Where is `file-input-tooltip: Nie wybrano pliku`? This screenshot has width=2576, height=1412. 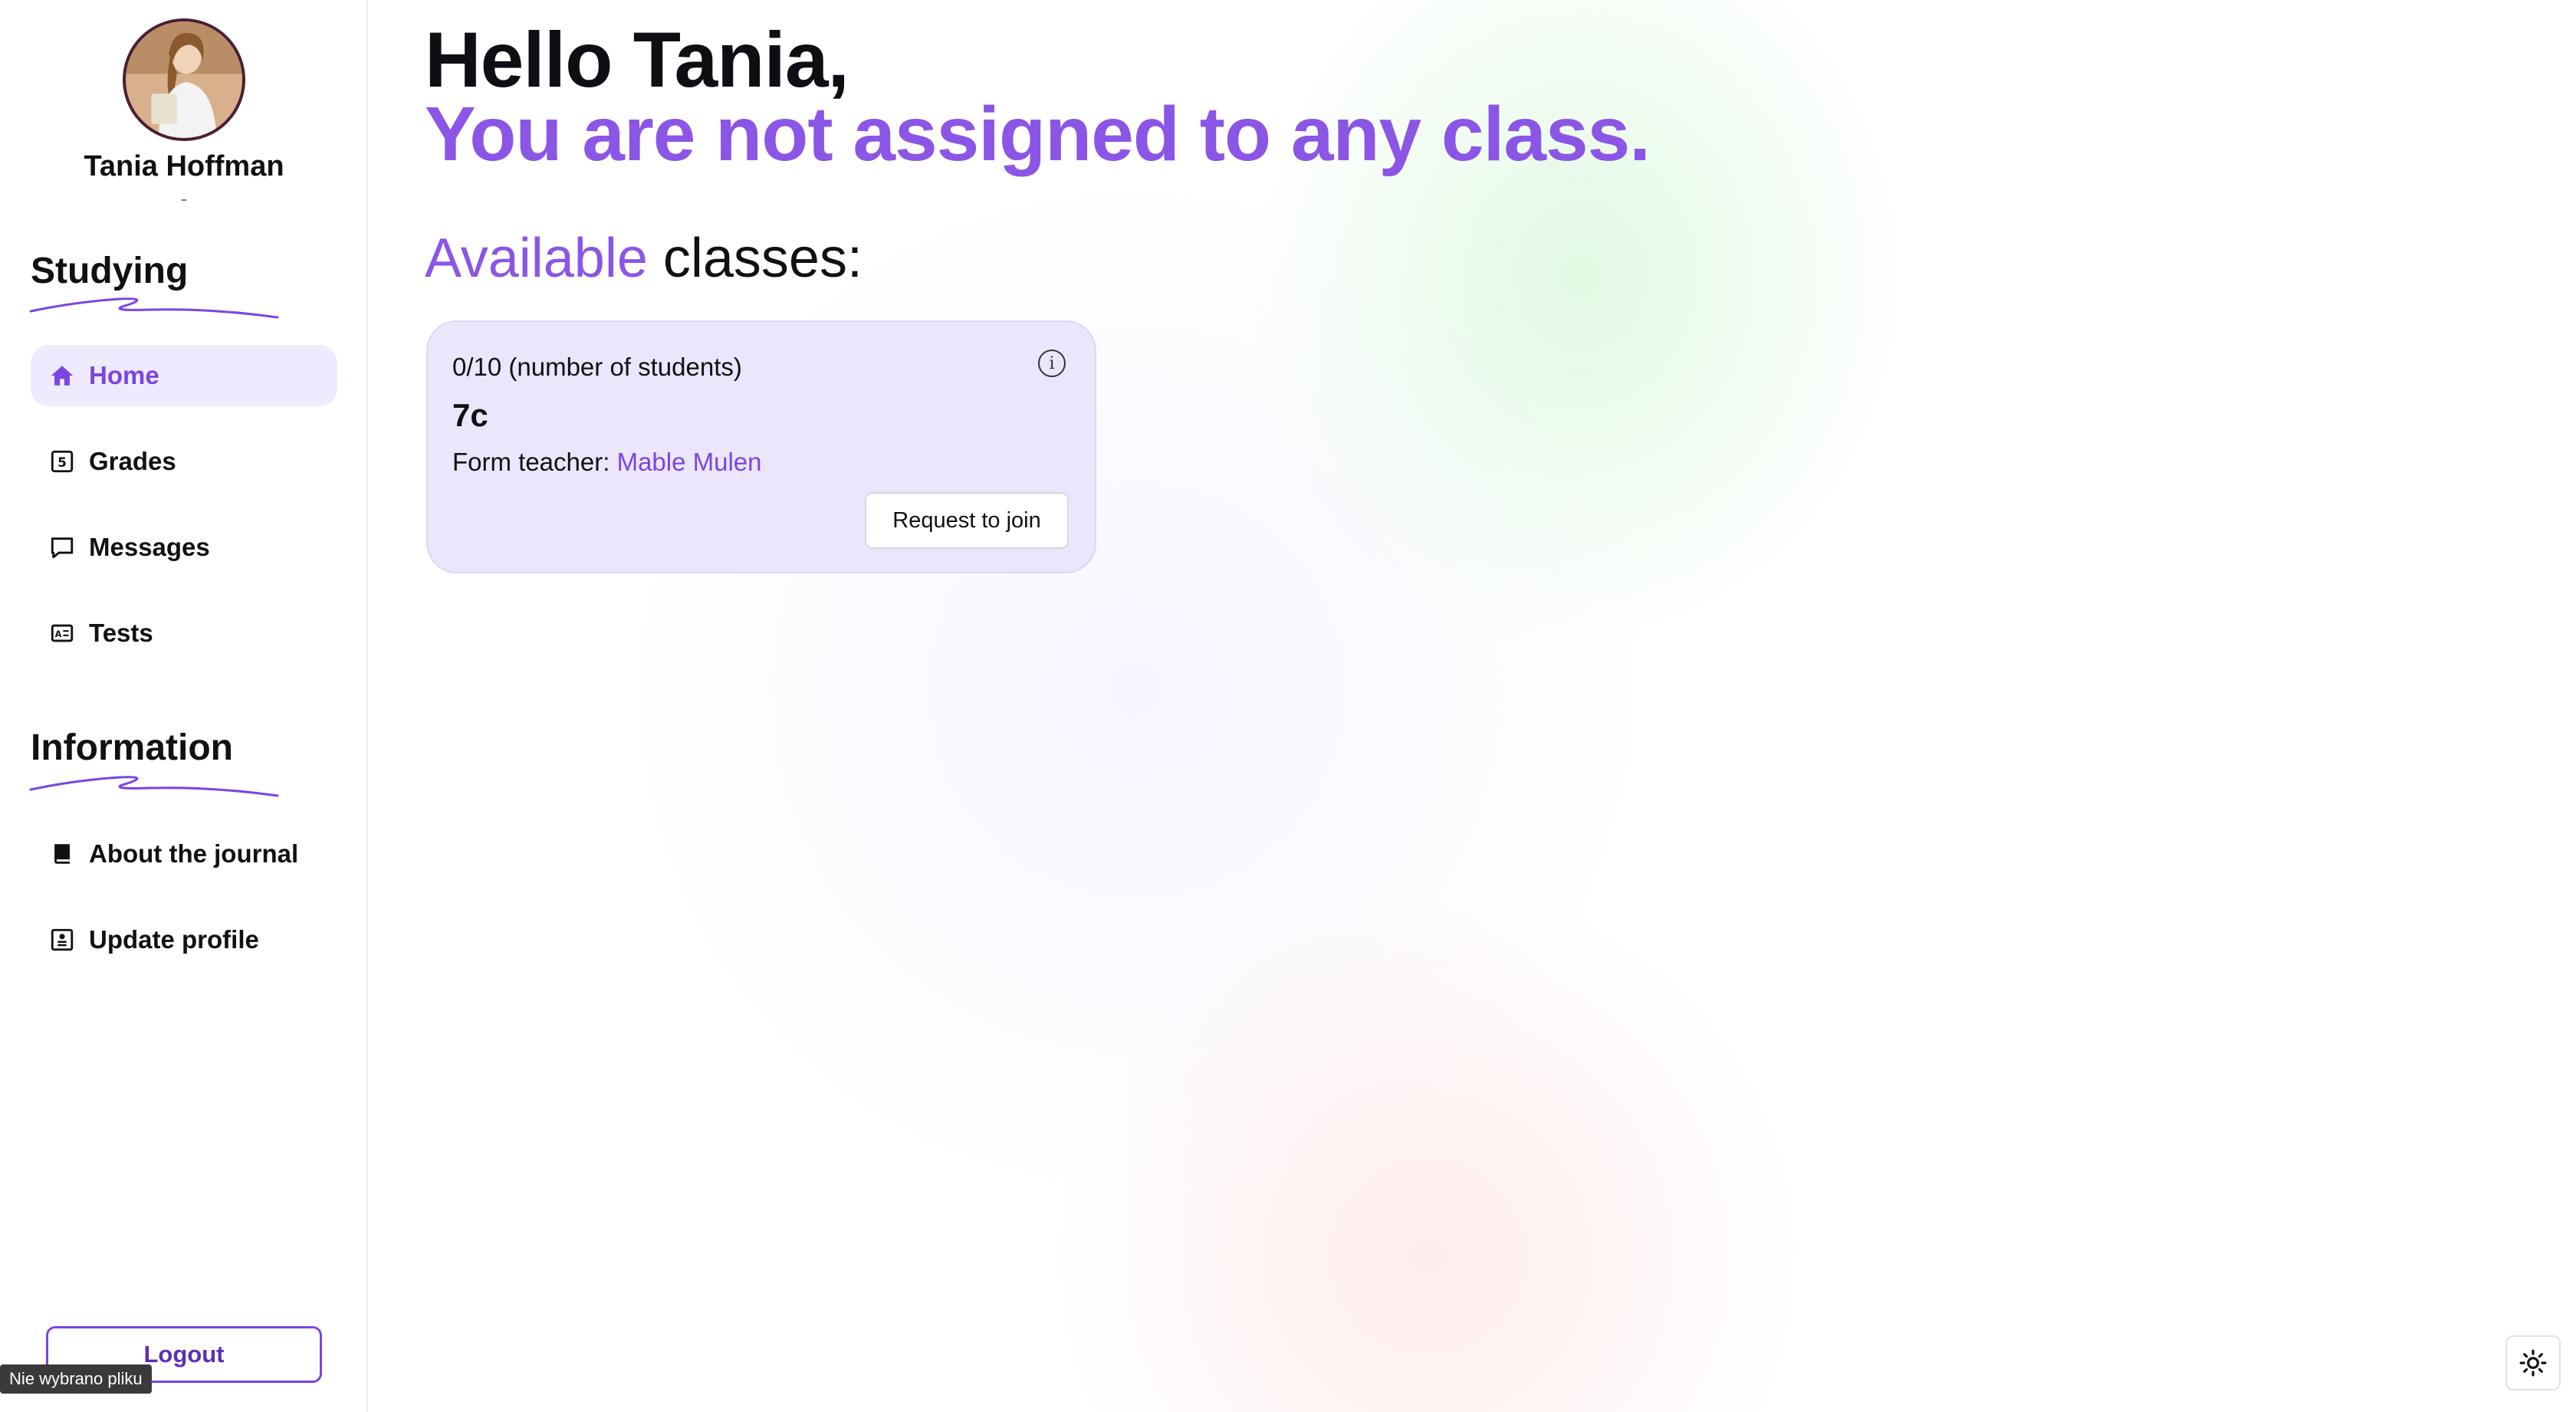 file-input-tooltip: Nie wybrano pliku is located at coordinates (76, 1379).